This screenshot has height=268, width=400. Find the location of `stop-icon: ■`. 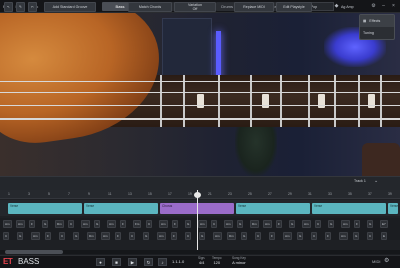

stop-icon: ■ is located at coordinates (116, 262).